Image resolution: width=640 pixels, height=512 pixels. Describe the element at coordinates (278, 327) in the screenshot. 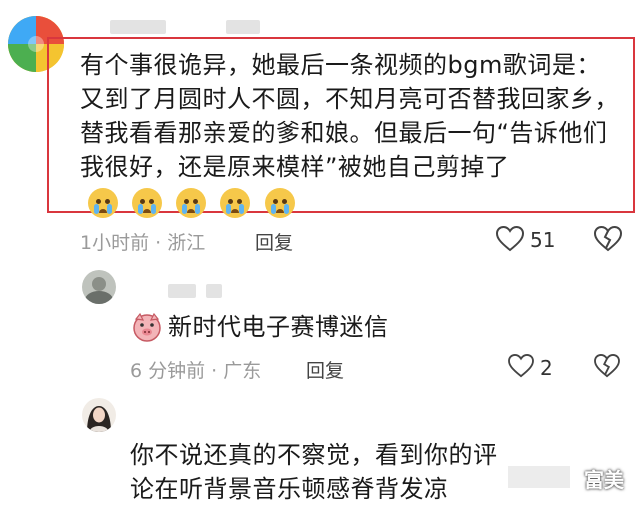

I see `reply-text: 新时代电子赛博迷信` at that location.